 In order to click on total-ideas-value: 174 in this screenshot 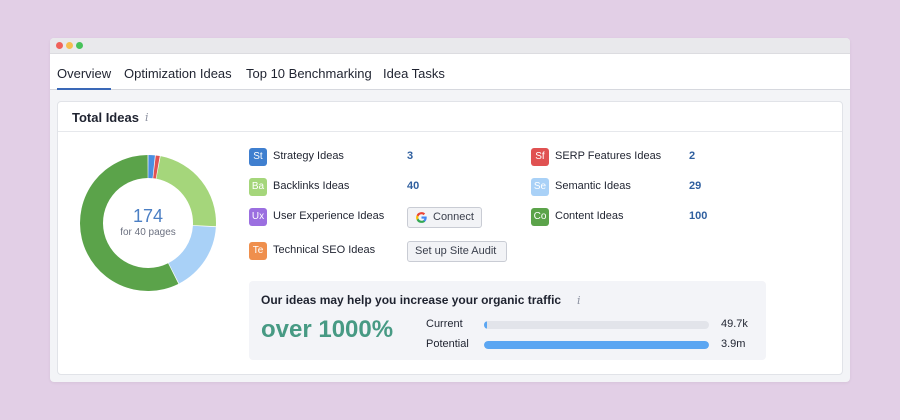, I will do `click(148, 216)`.